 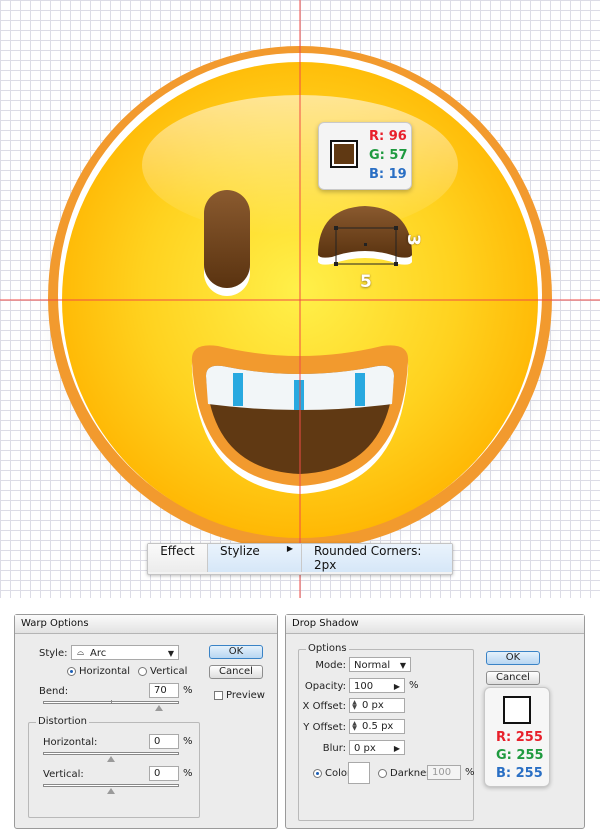 I want to click on bend-slider-thumb, so click(x=158, y=708).